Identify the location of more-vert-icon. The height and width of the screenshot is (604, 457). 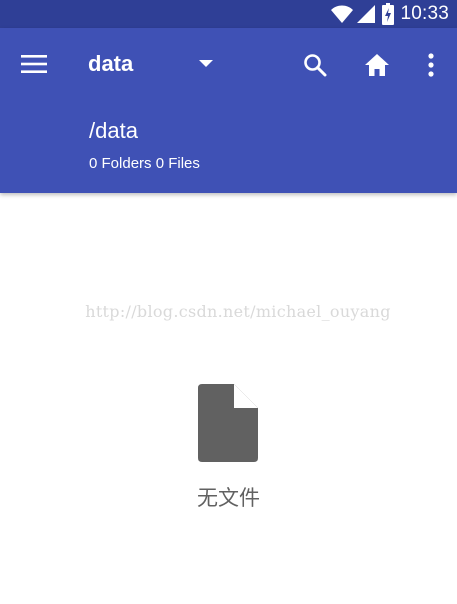
(431, 65).